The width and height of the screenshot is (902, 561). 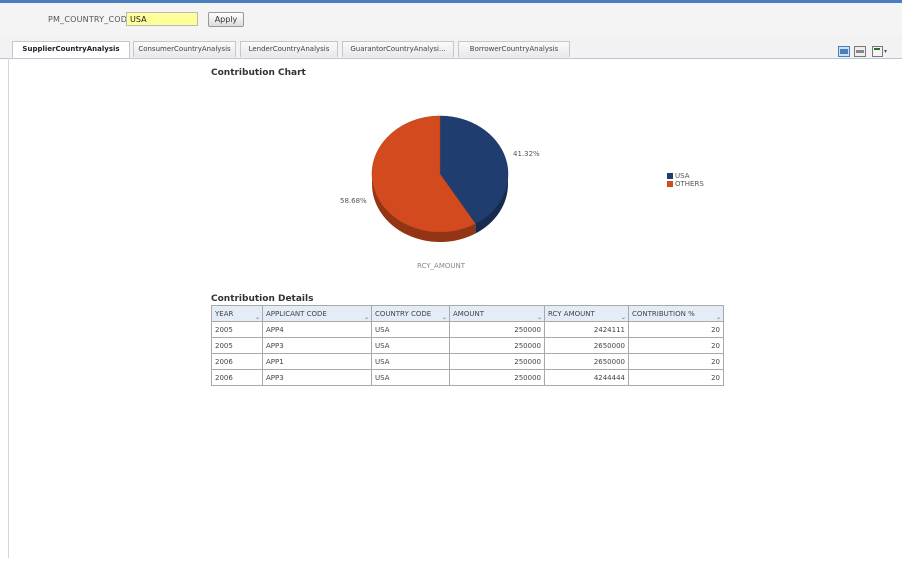 I want to click on column-header-label: COUNTRY CODE, so click(x=403, y=313).